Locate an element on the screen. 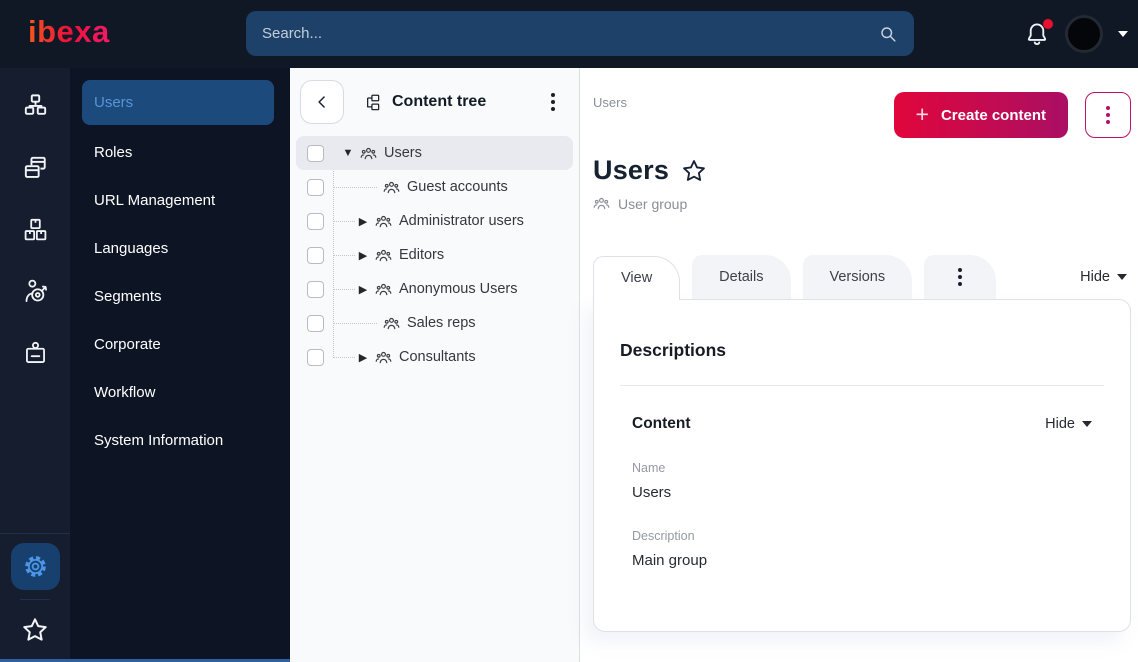  ibexa-logo: ibexa is located at coordinates (69, 32).